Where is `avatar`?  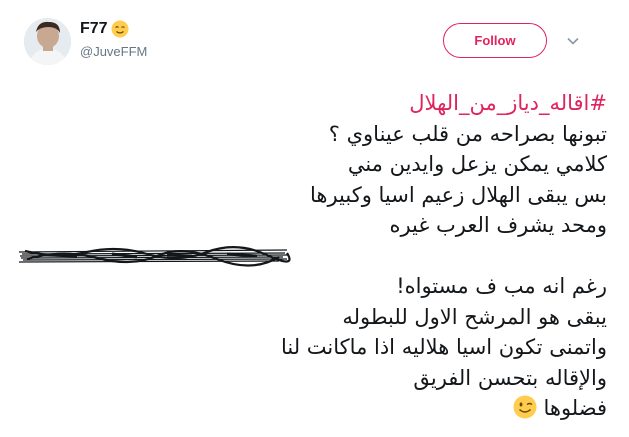
avatar is located at coordinates (47, 41).